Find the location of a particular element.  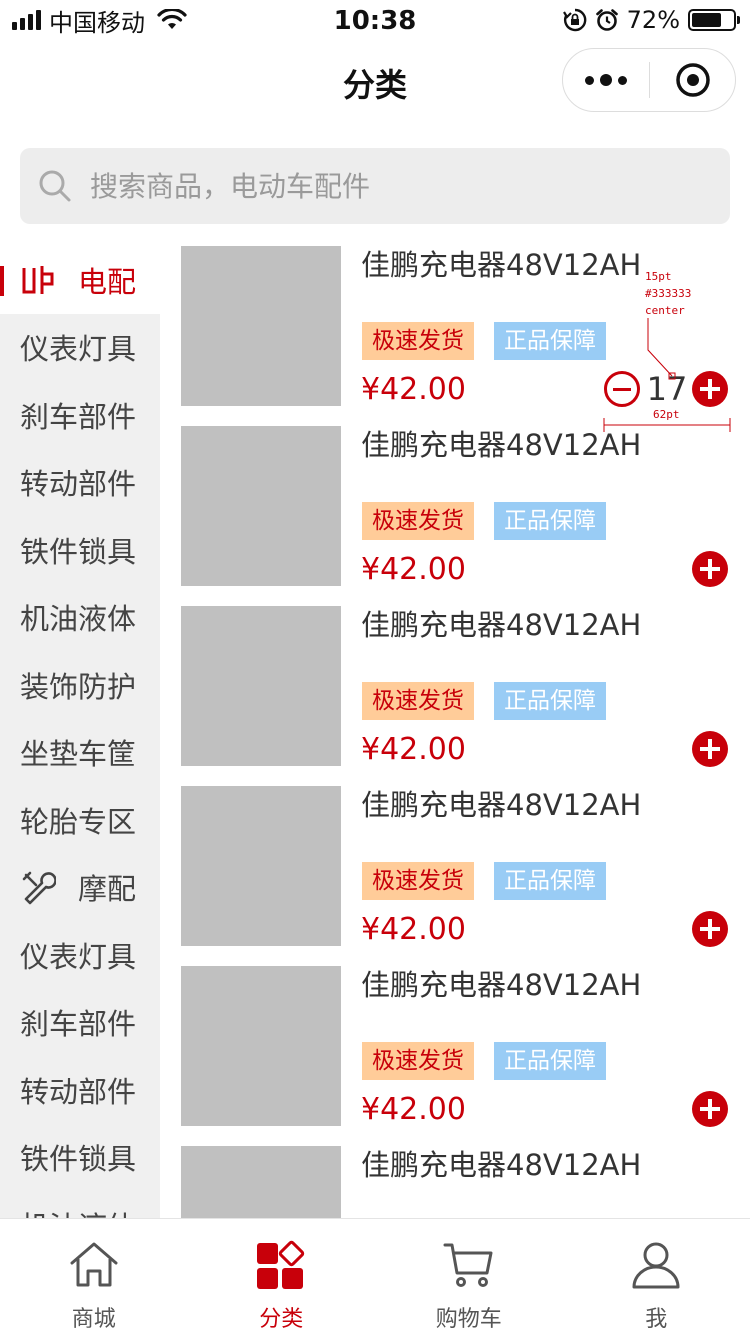

category-grid-icon is located at coordinates (281, 1264).